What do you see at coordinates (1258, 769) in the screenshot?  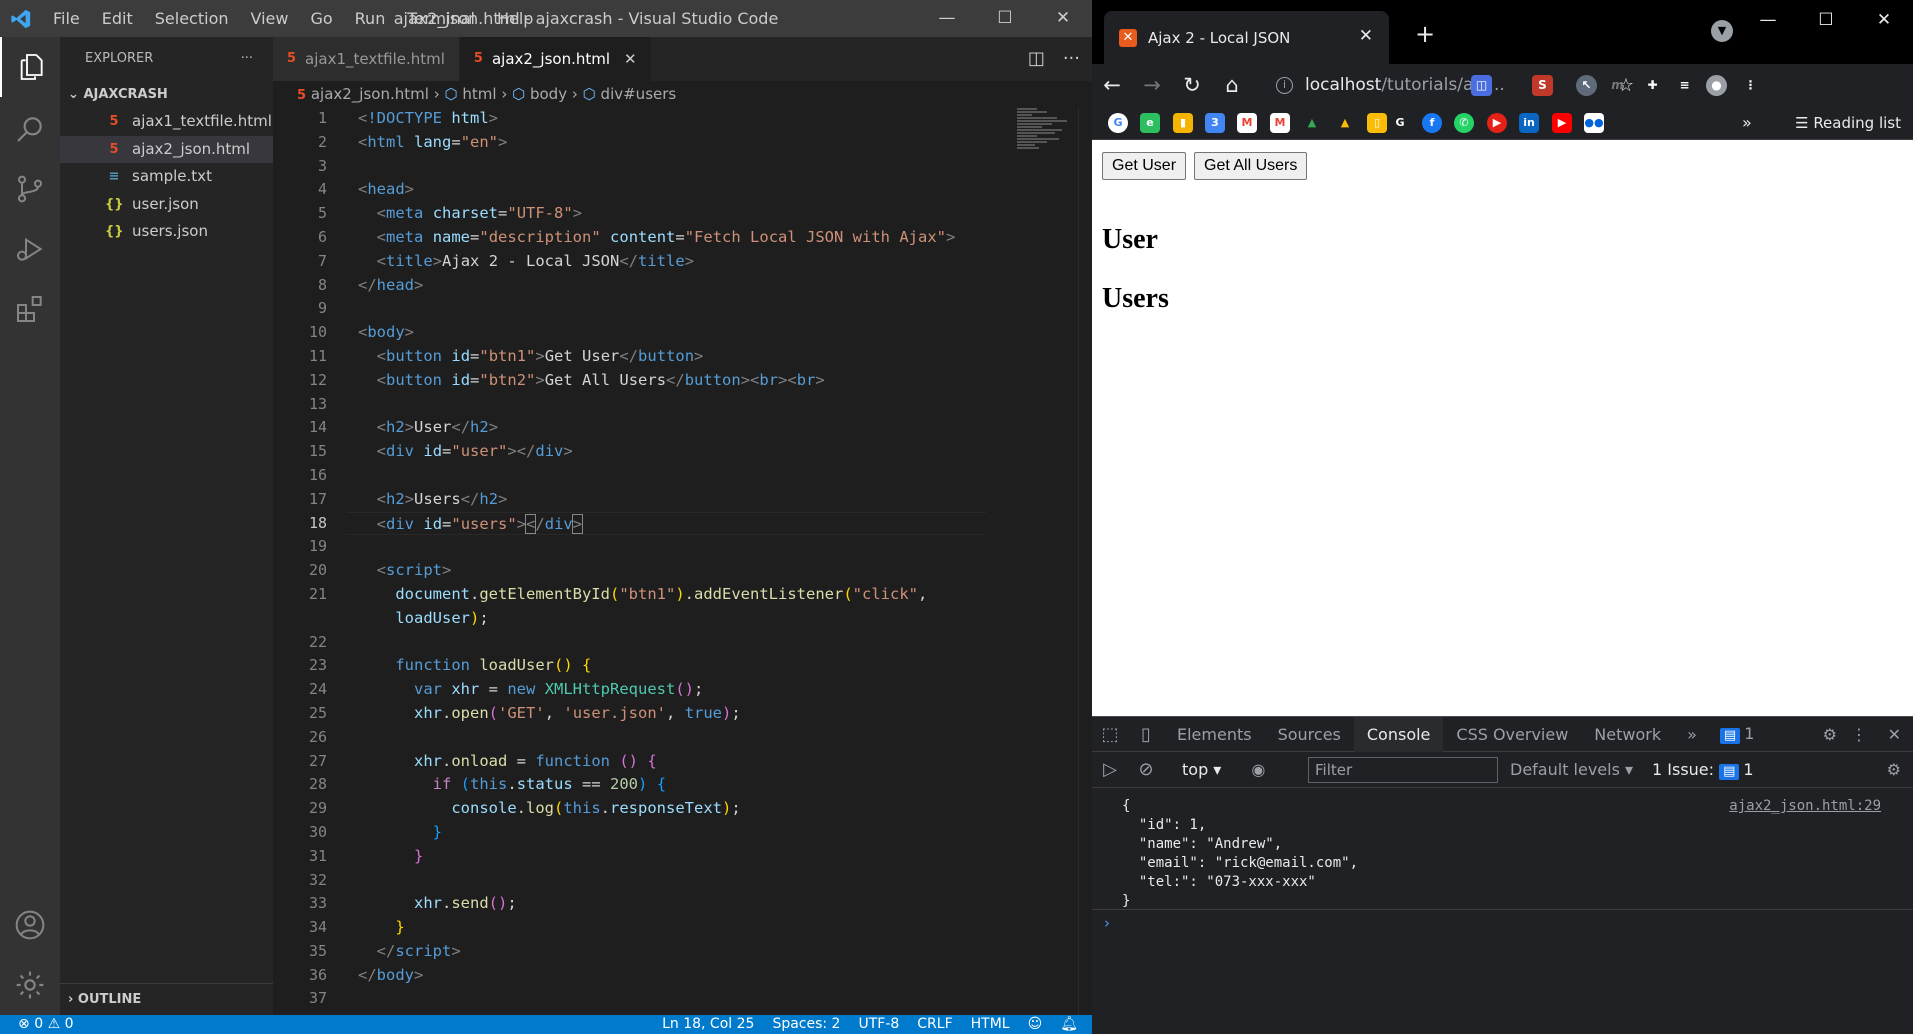 I see `live-expression-eye-icon: ◉` at bounding box center [1258, 769].